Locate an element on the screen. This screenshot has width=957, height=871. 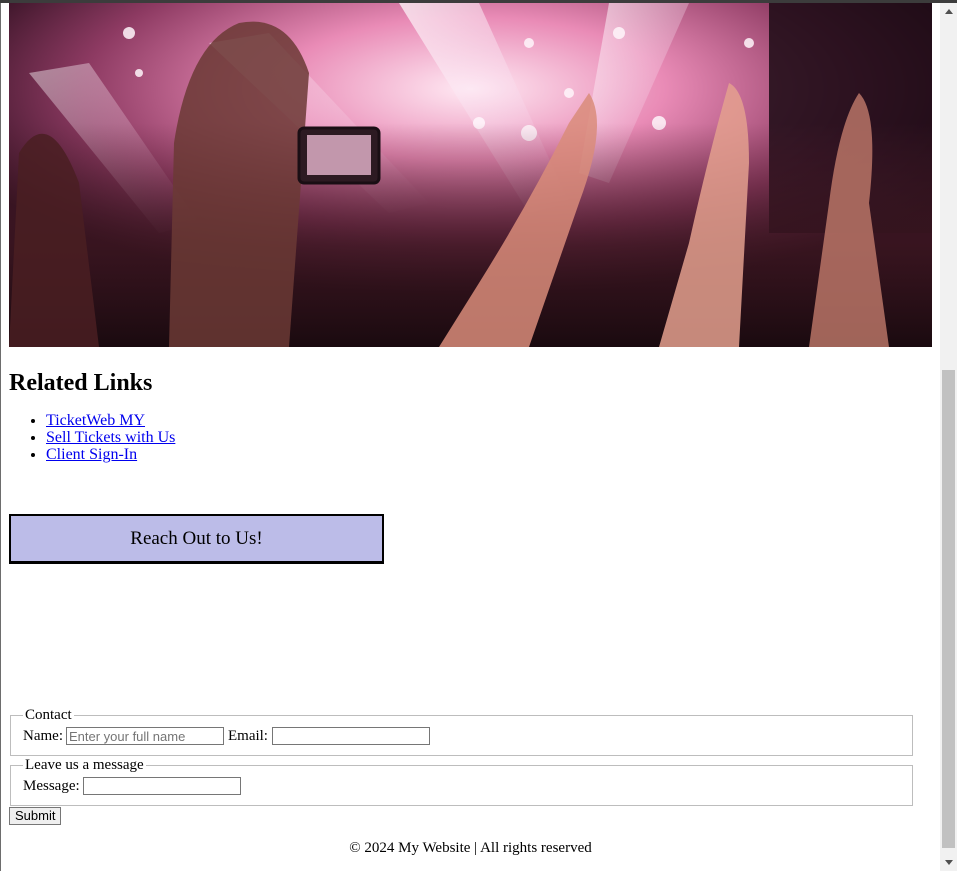
arrow-up-icon is located at coordinates (948, 11).